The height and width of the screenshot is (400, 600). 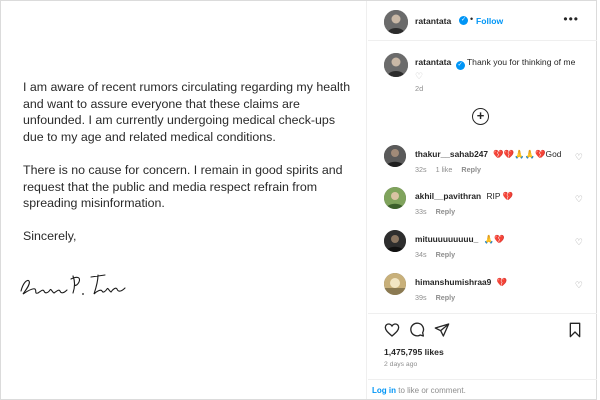 I want to click on comment-icon, so click(x=417, y=330).